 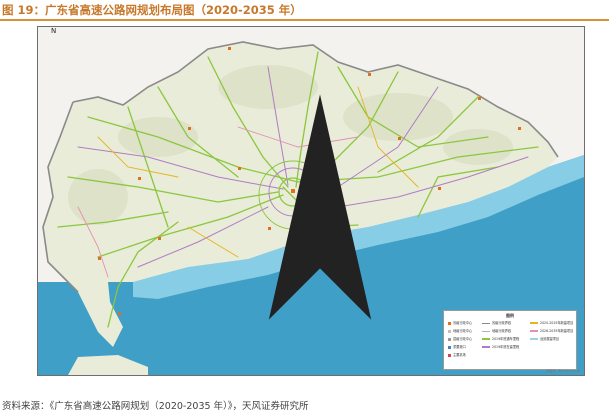 I want to click on port-icon, so click(x=449, y=347).